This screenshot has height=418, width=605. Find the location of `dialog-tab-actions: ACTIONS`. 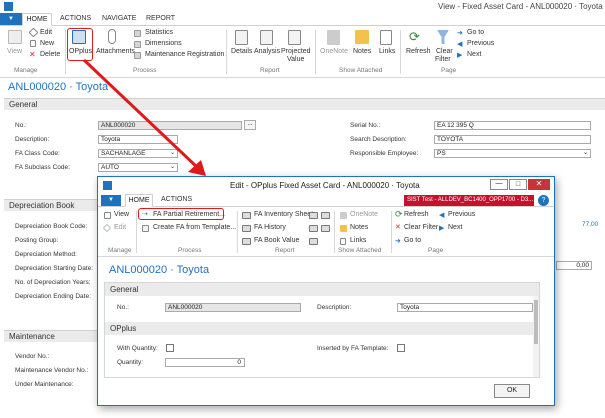

dialog-tab-actions: ACTIONS is located at coordinates (176, 199).